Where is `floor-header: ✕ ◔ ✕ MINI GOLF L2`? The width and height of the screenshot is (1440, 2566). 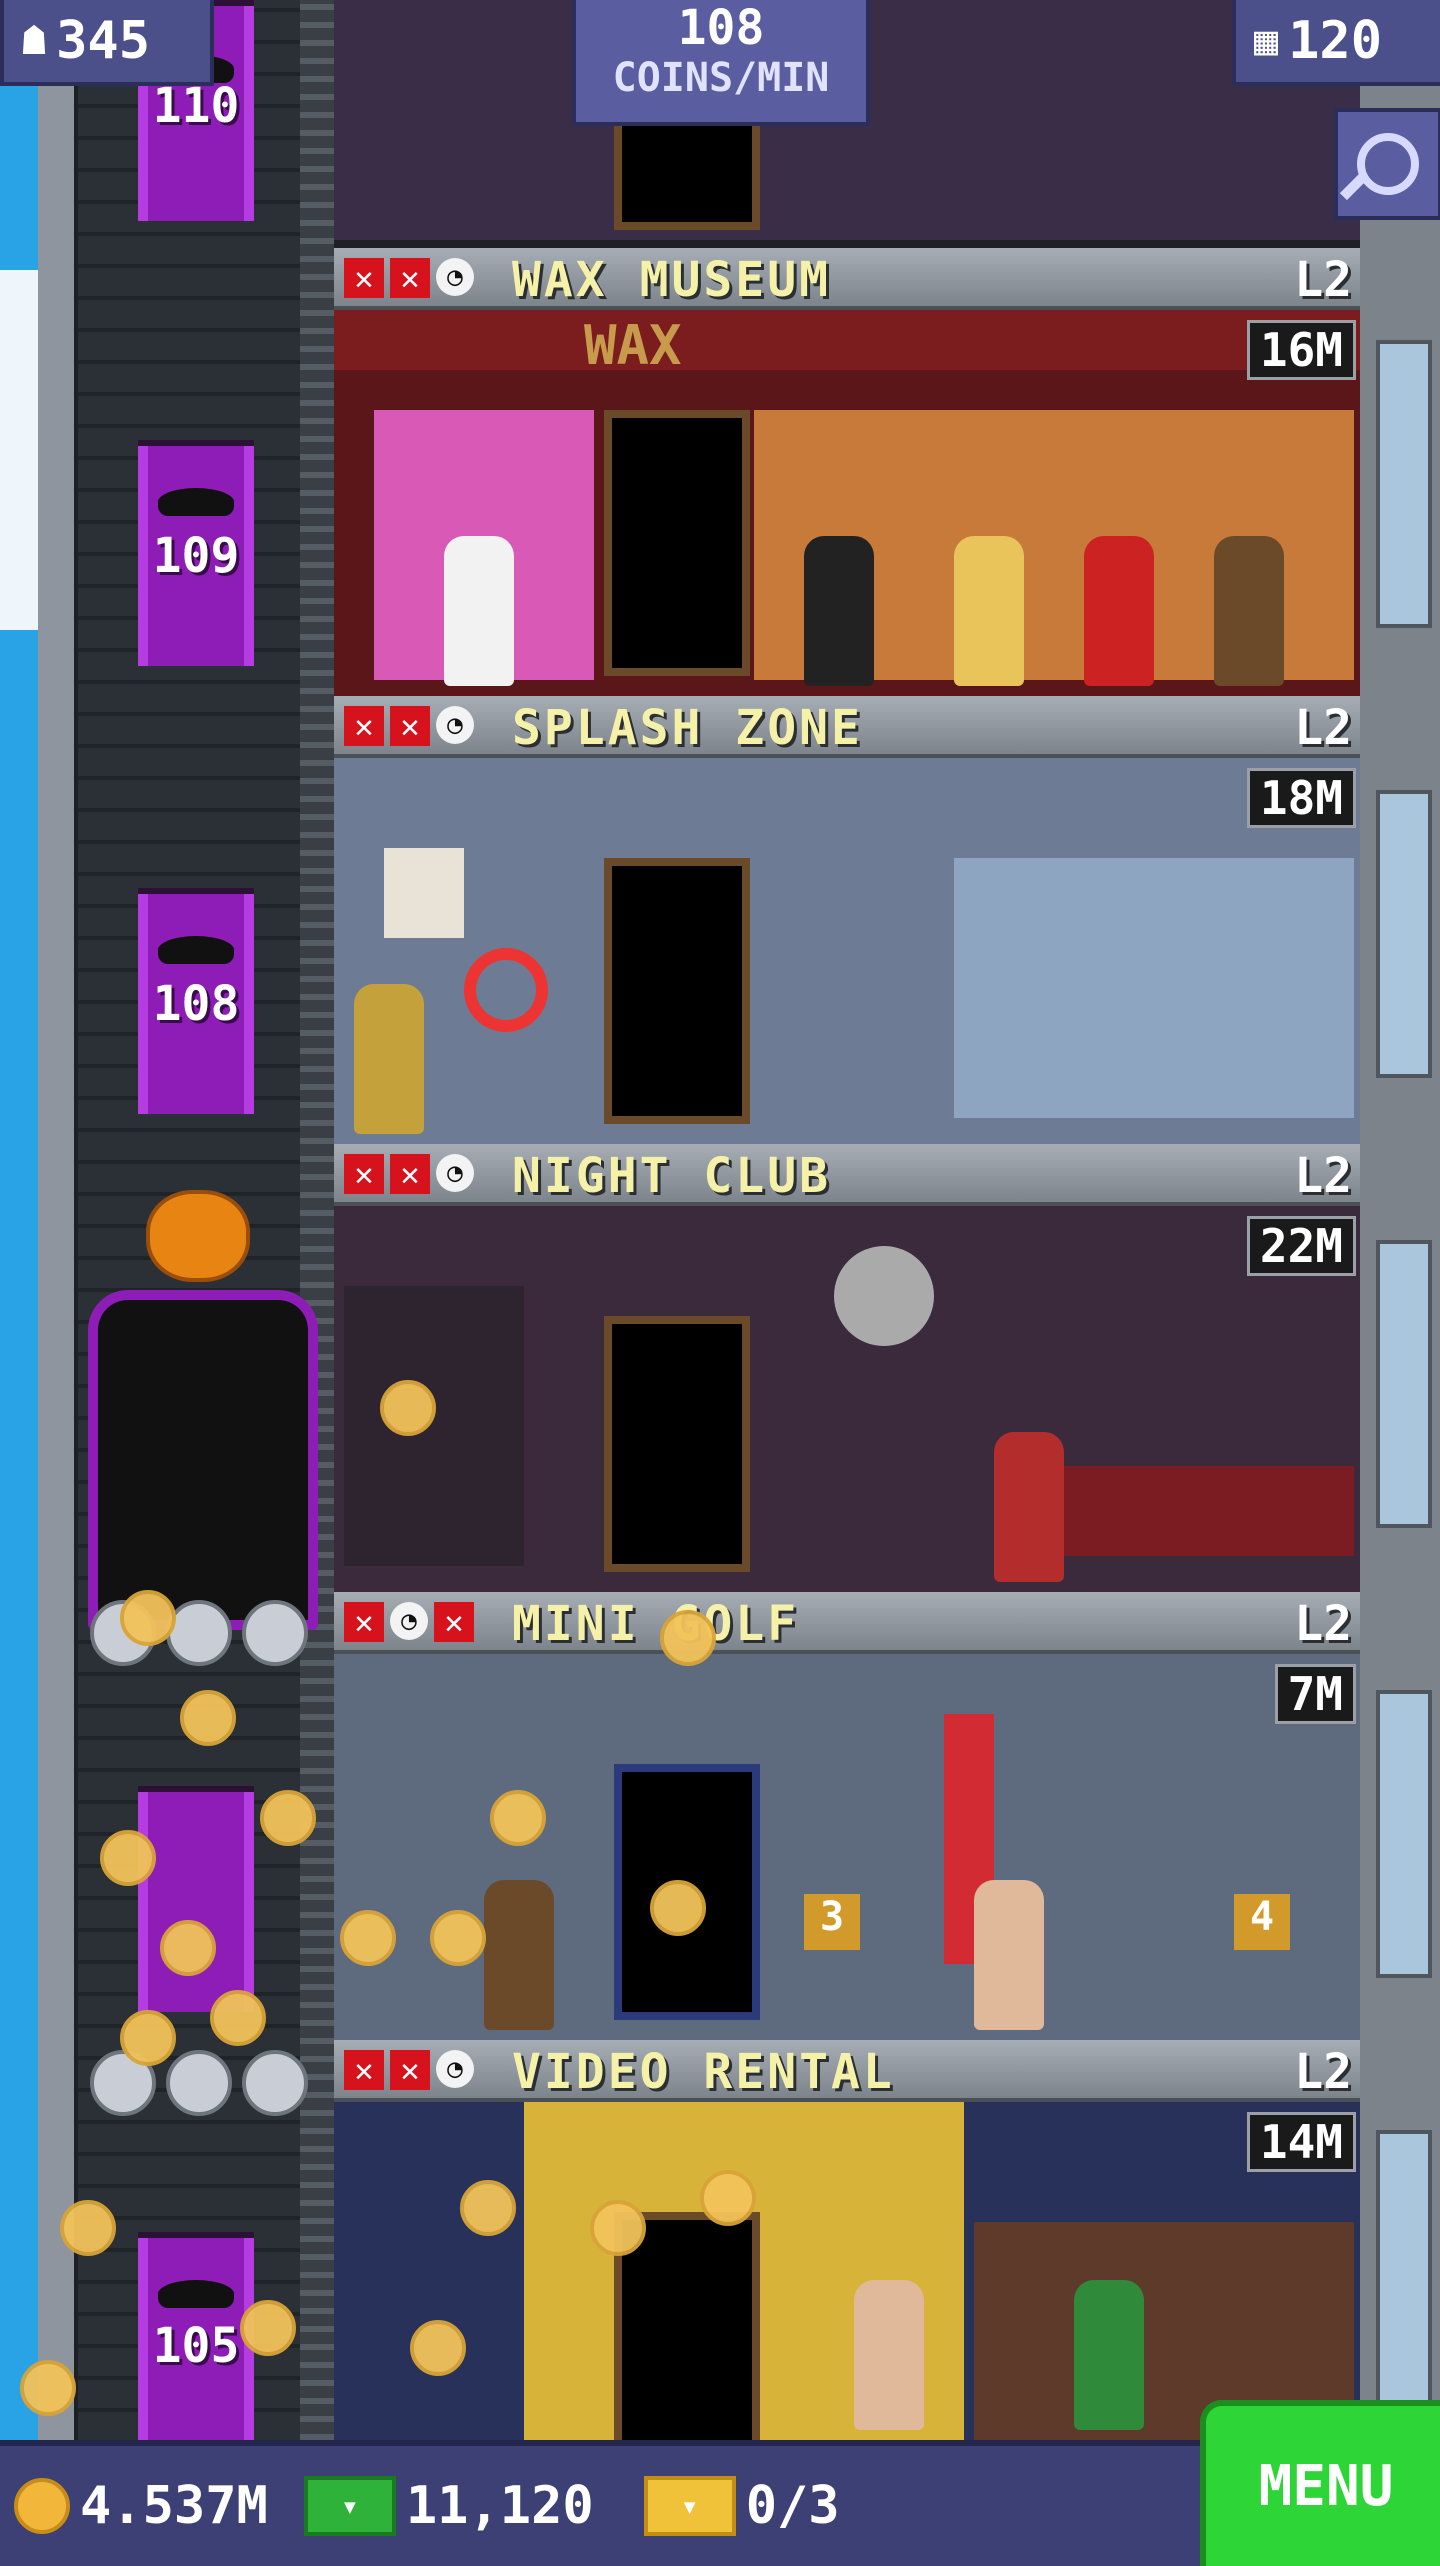
floor-header: ✕ ◔ ✕ MINI GOLF L2 is located at coordinates (847, 1623).